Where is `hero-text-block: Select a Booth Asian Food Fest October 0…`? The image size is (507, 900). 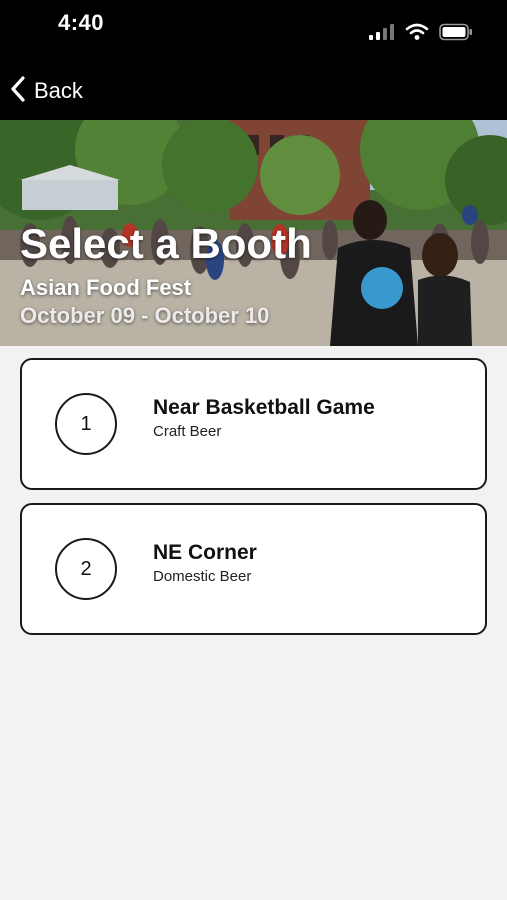
hero-text-block: Select a Booth Asian Food Fest October 0… is located at coordinates (166, 275).